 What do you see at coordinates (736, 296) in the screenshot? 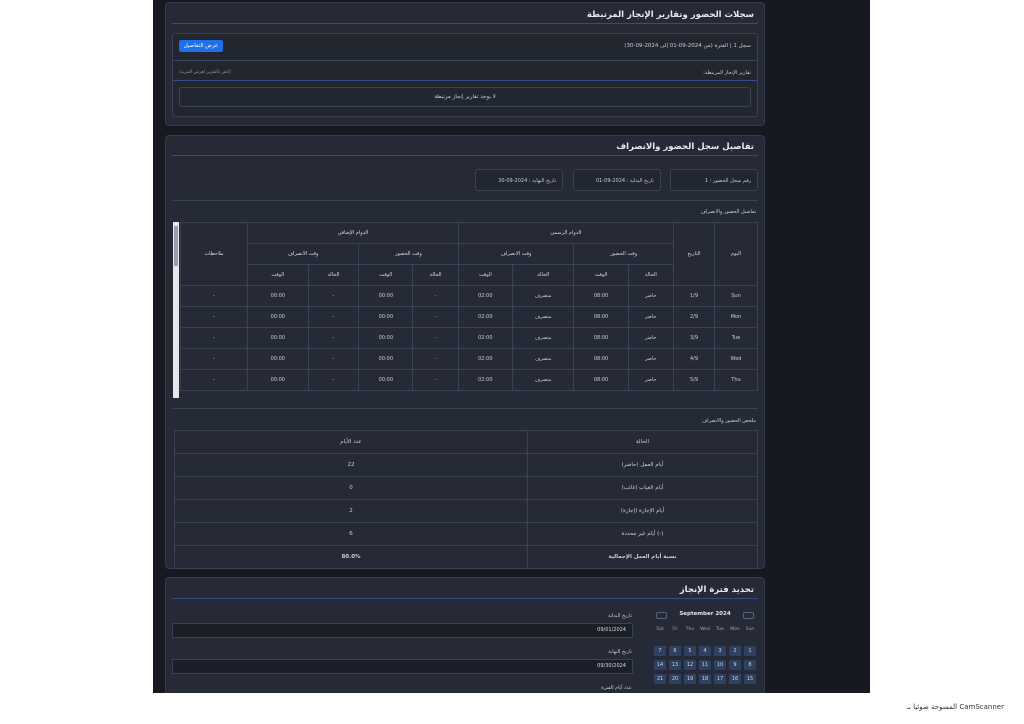
I see `cell-day: Sun` at bounding box center [736, 296].